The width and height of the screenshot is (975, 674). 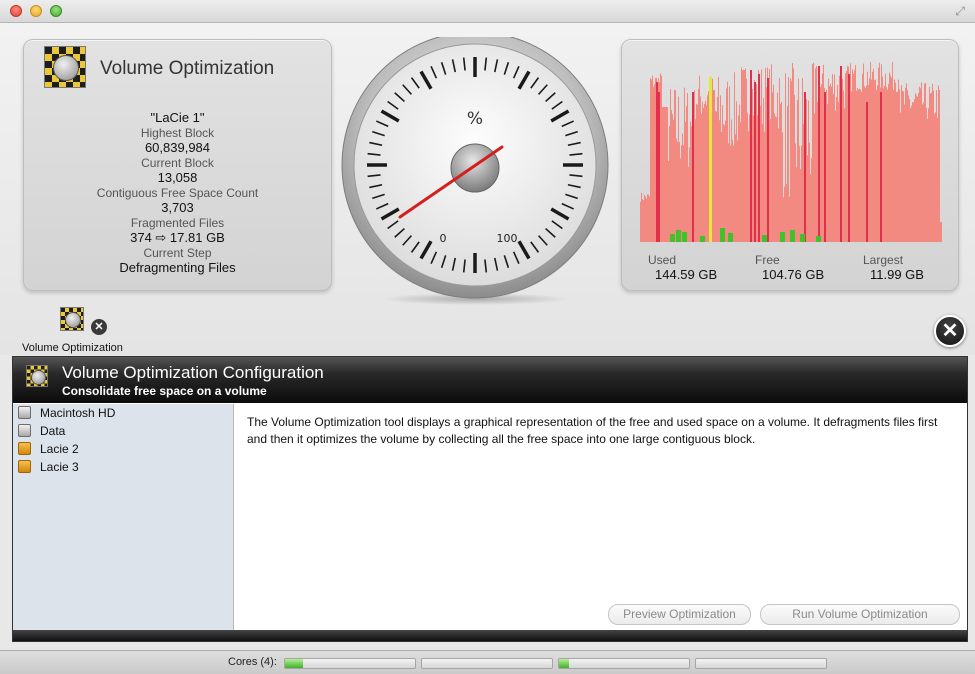 I want to click on largest-value: 11.99 GB, so click(x=897, y=274).